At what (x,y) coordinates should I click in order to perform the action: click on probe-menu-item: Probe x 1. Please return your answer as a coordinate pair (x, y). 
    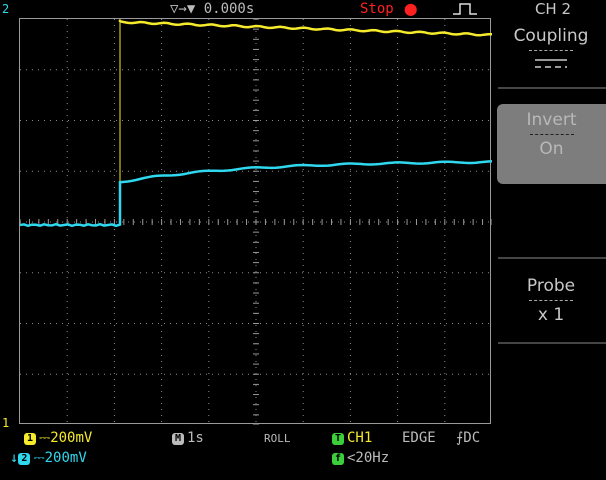
    Looking at the image, I should click on (551, 306).